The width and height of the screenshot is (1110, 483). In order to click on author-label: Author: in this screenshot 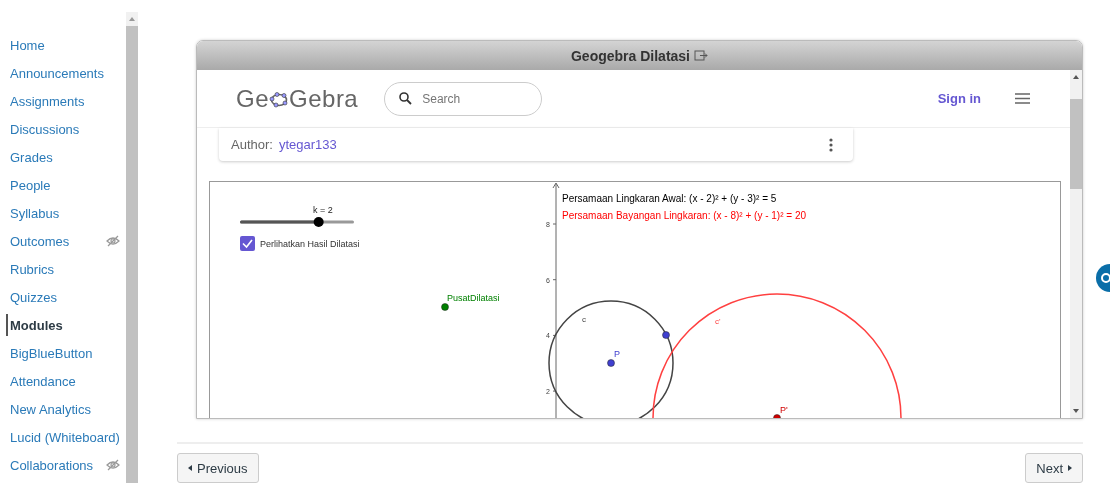, I will do `click(252, 144)`.